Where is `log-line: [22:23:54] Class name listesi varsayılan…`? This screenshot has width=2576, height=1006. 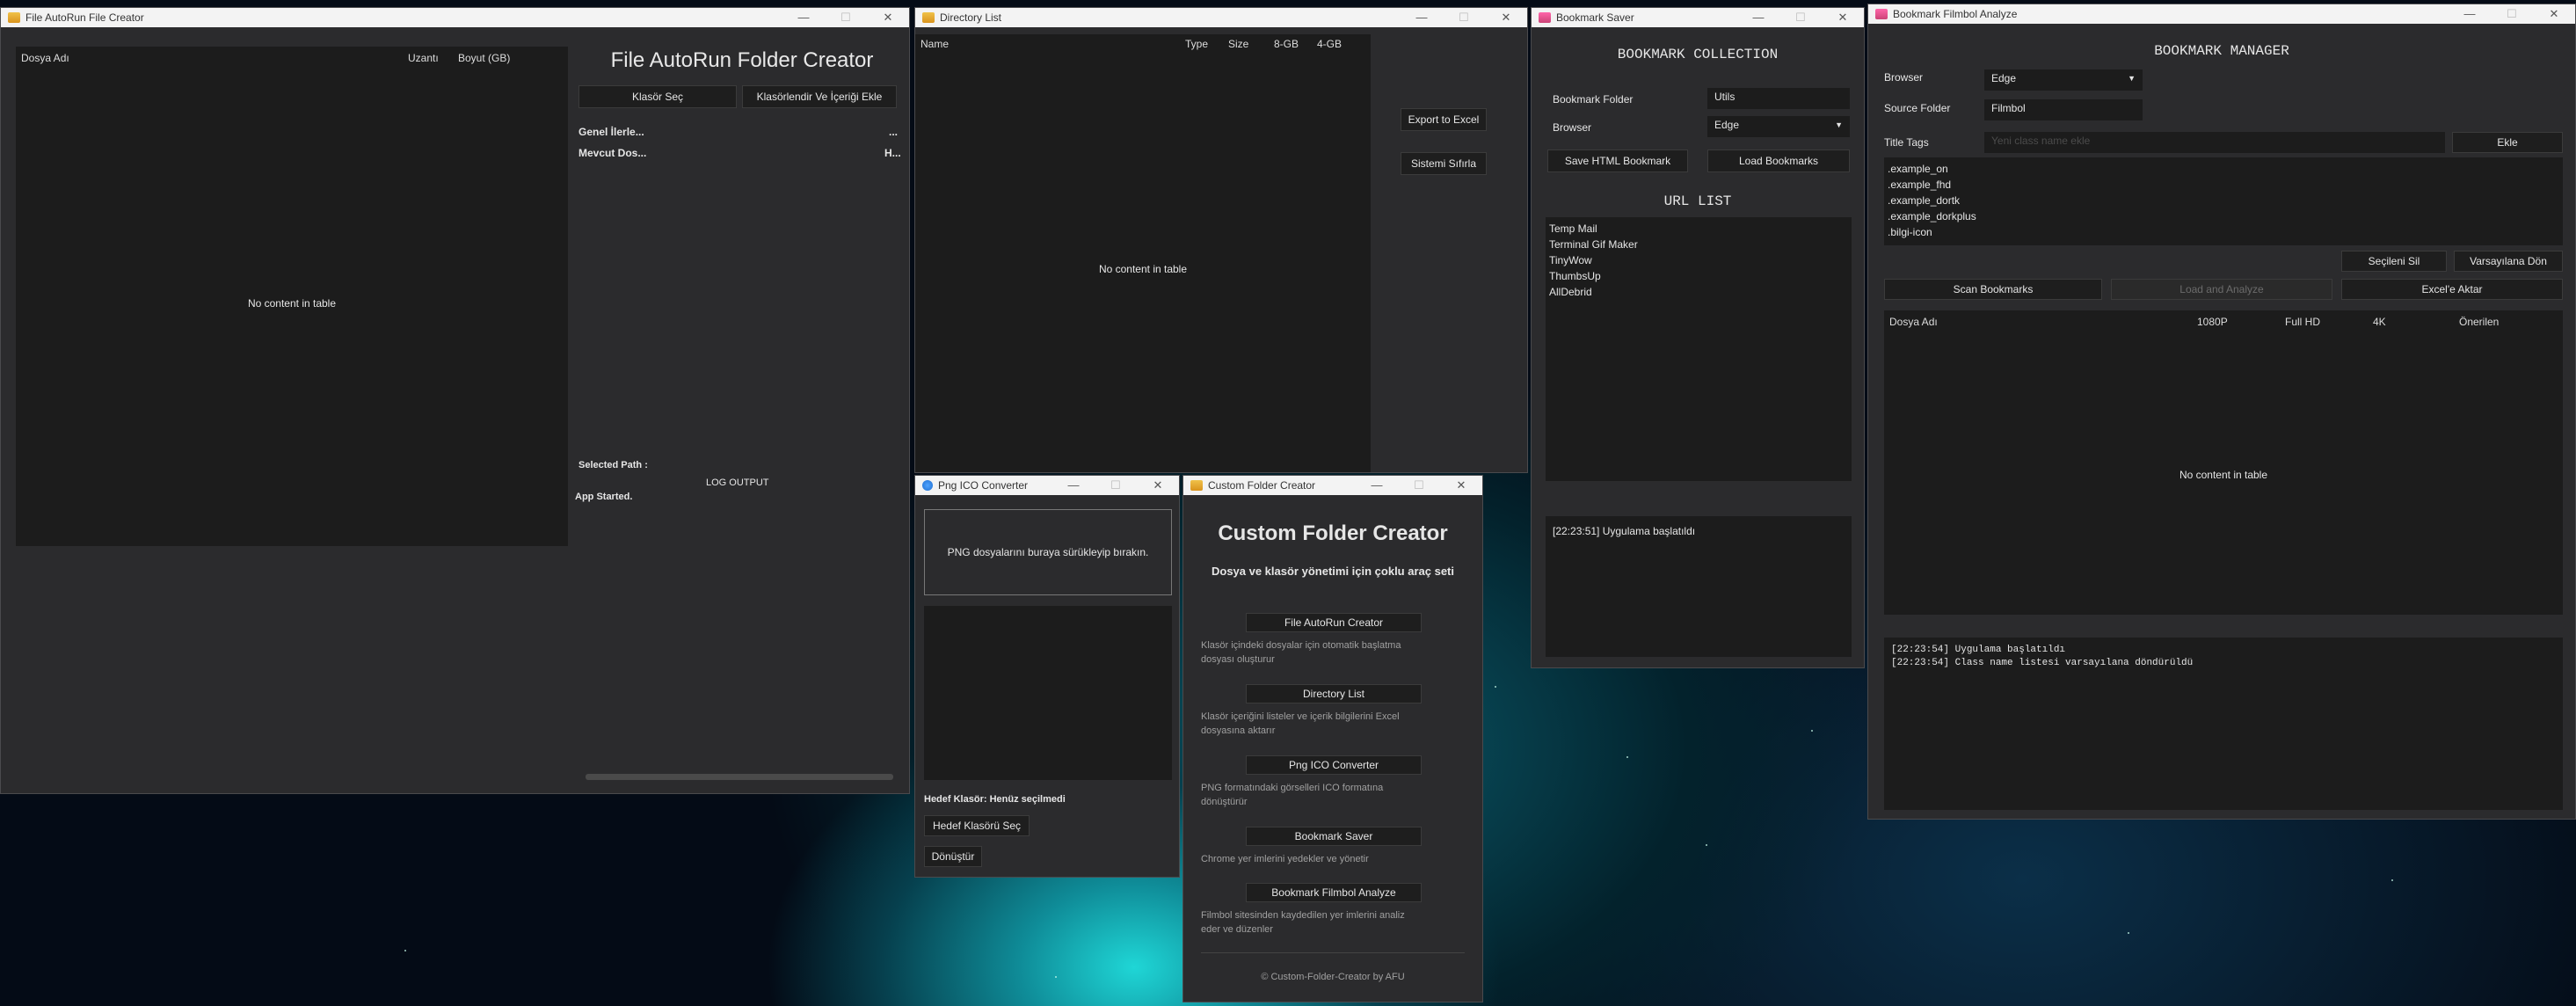 log-line: [22:23:54] Class name listesi varsayılan… is located at coordinates (2043, 663).